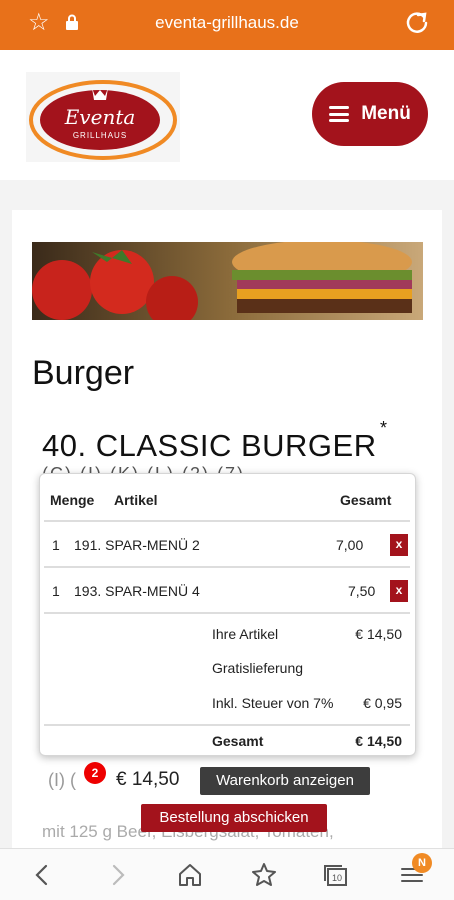 The image size is (454, 900). I want to click on row-price: 7,50, so click(362, 591).